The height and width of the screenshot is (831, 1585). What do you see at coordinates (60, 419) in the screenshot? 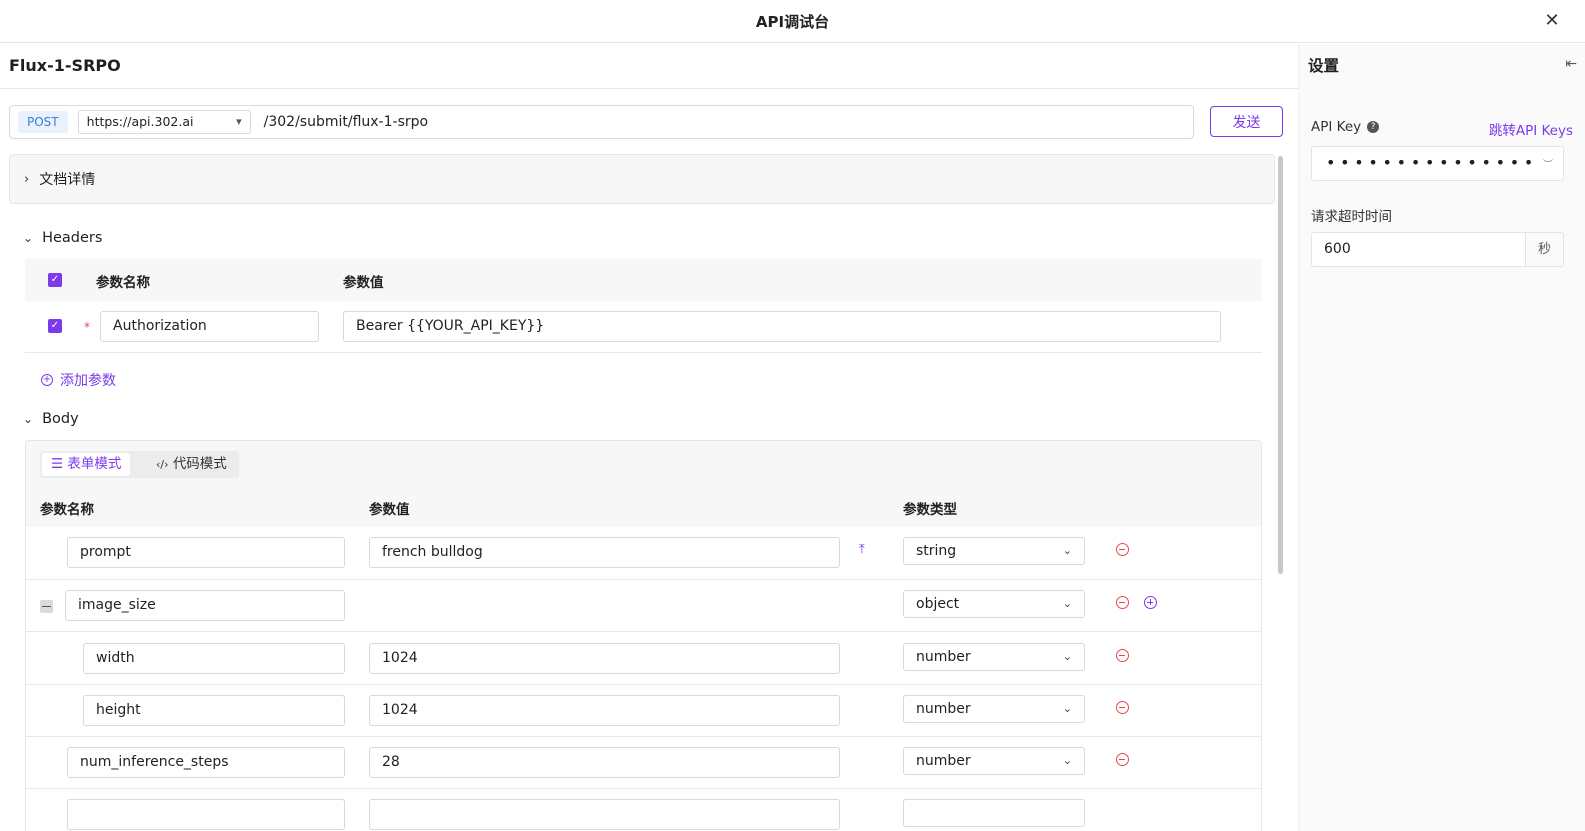
I see `body-title: Body` at bounding box center [60, 419].